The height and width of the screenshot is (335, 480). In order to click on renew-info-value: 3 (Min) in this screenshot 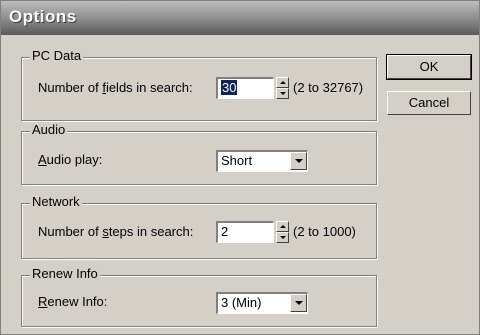, I will do `click(241, 302)`.